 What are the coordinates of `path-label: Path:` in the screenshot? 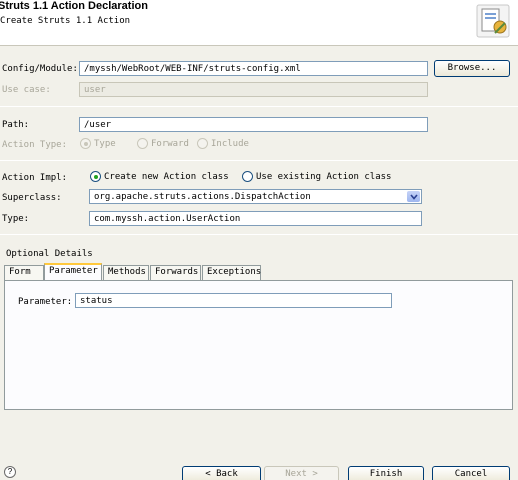 It's located at (16, 125).